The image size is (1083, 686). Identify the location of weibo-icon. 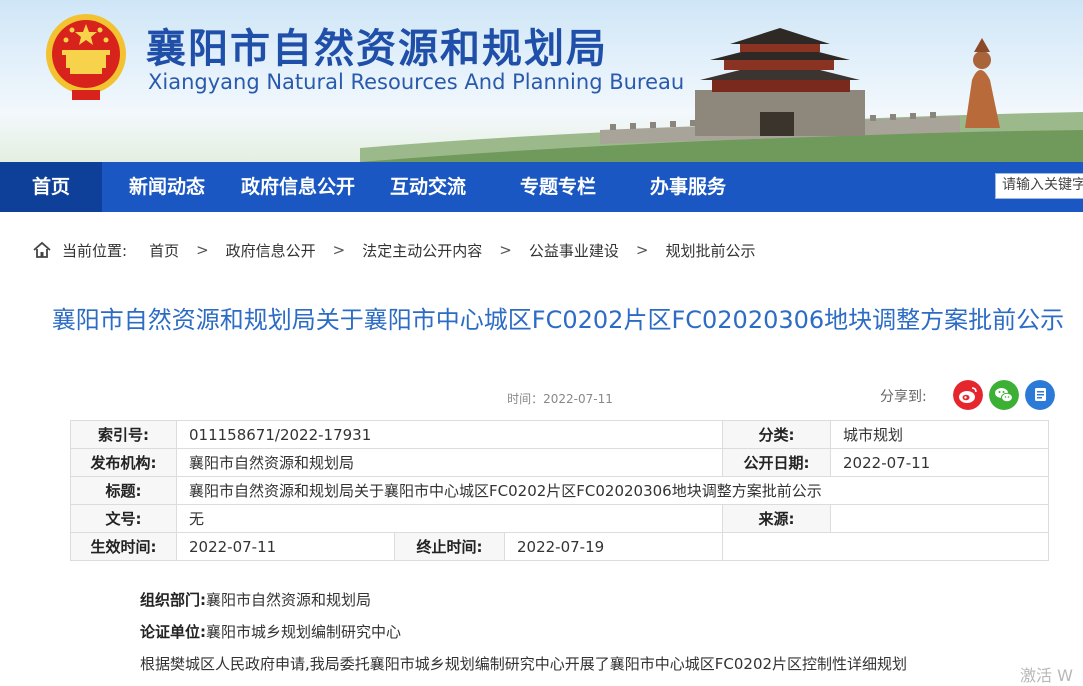
(968, 395).